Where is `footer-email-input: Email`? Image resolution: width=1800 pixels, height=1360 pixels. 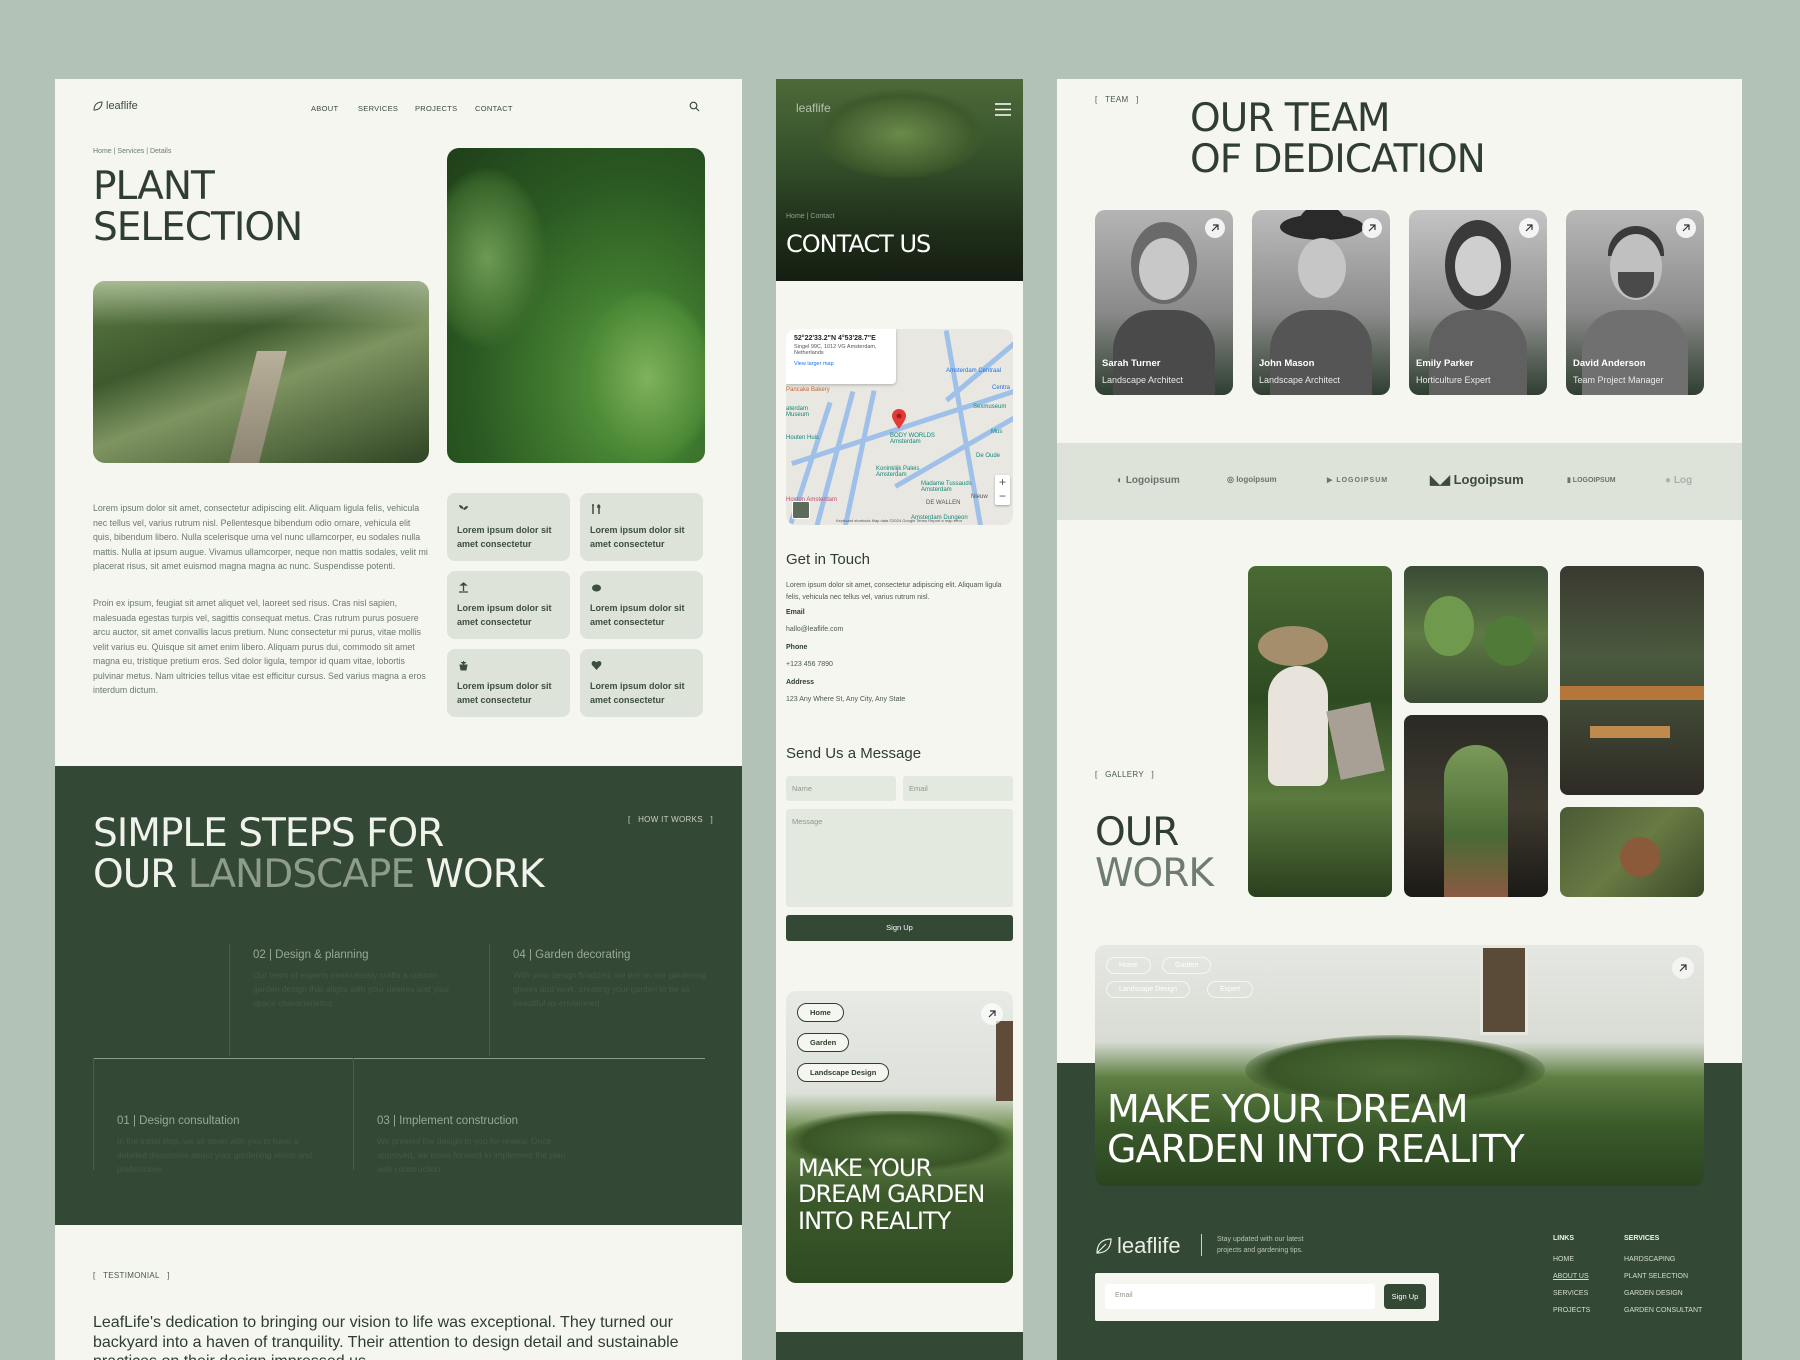 footer-email-input: Email is located at coordinates (1240, 1296).